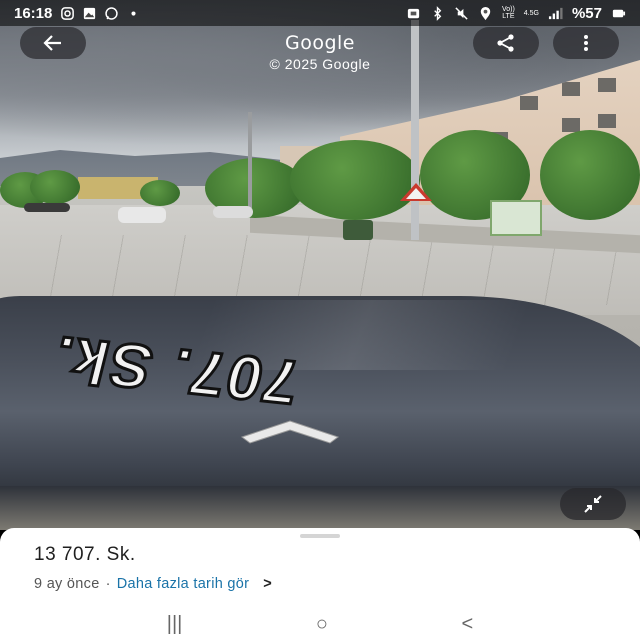 The height and width of the screenshot is (640, 640). Describe the element at coordinates (290, 430) in the screenshot. I see `move-forward-arrow-icon` at that location.